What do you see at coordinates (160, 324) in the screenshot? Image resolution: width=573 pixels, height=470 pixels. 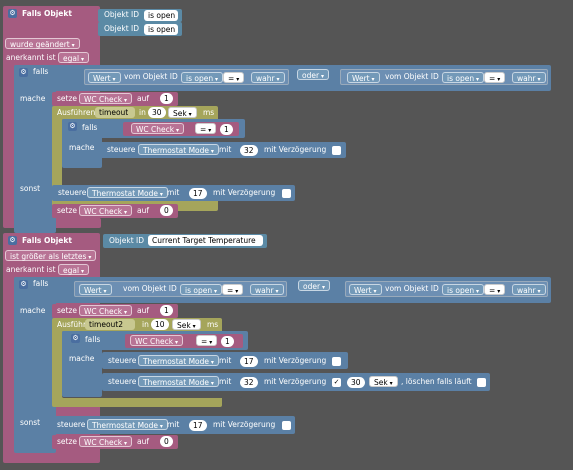 I see `timeout-value-input: 10` at bounding box center [160, 324].